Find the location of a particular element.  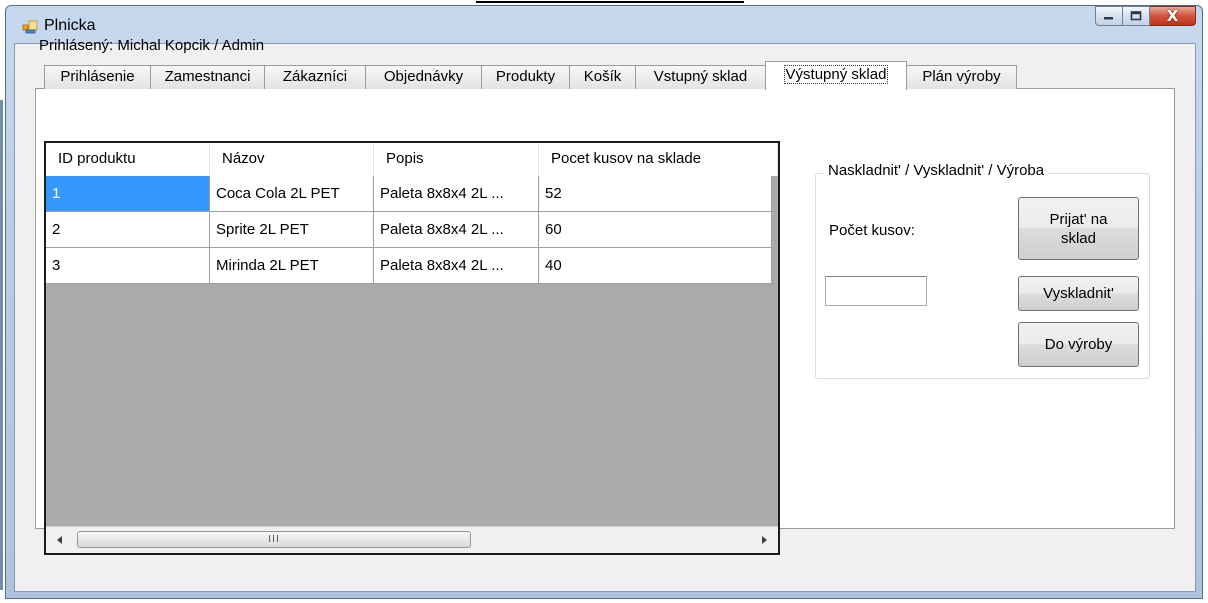

tab-kosik: Košík is located at coordinates (602, 77).